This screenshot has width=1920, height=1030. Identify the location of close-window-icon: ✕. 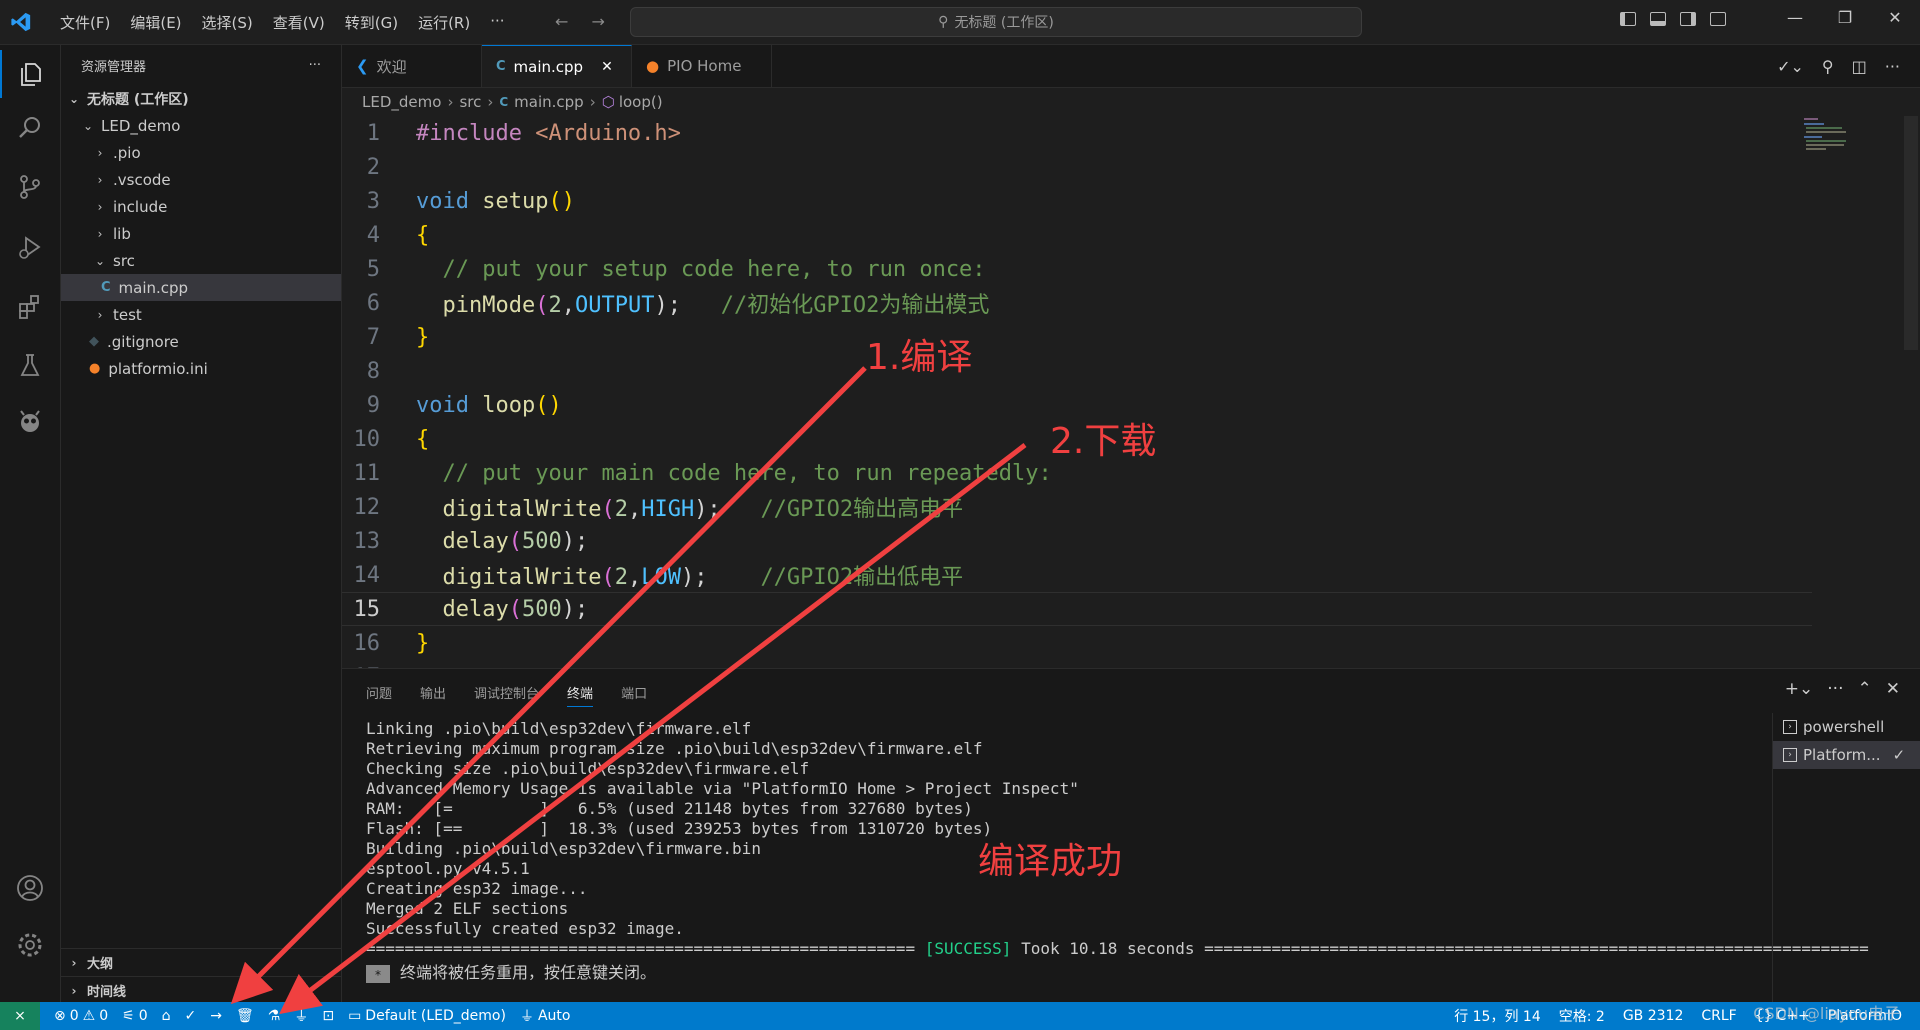
(1895, 17).